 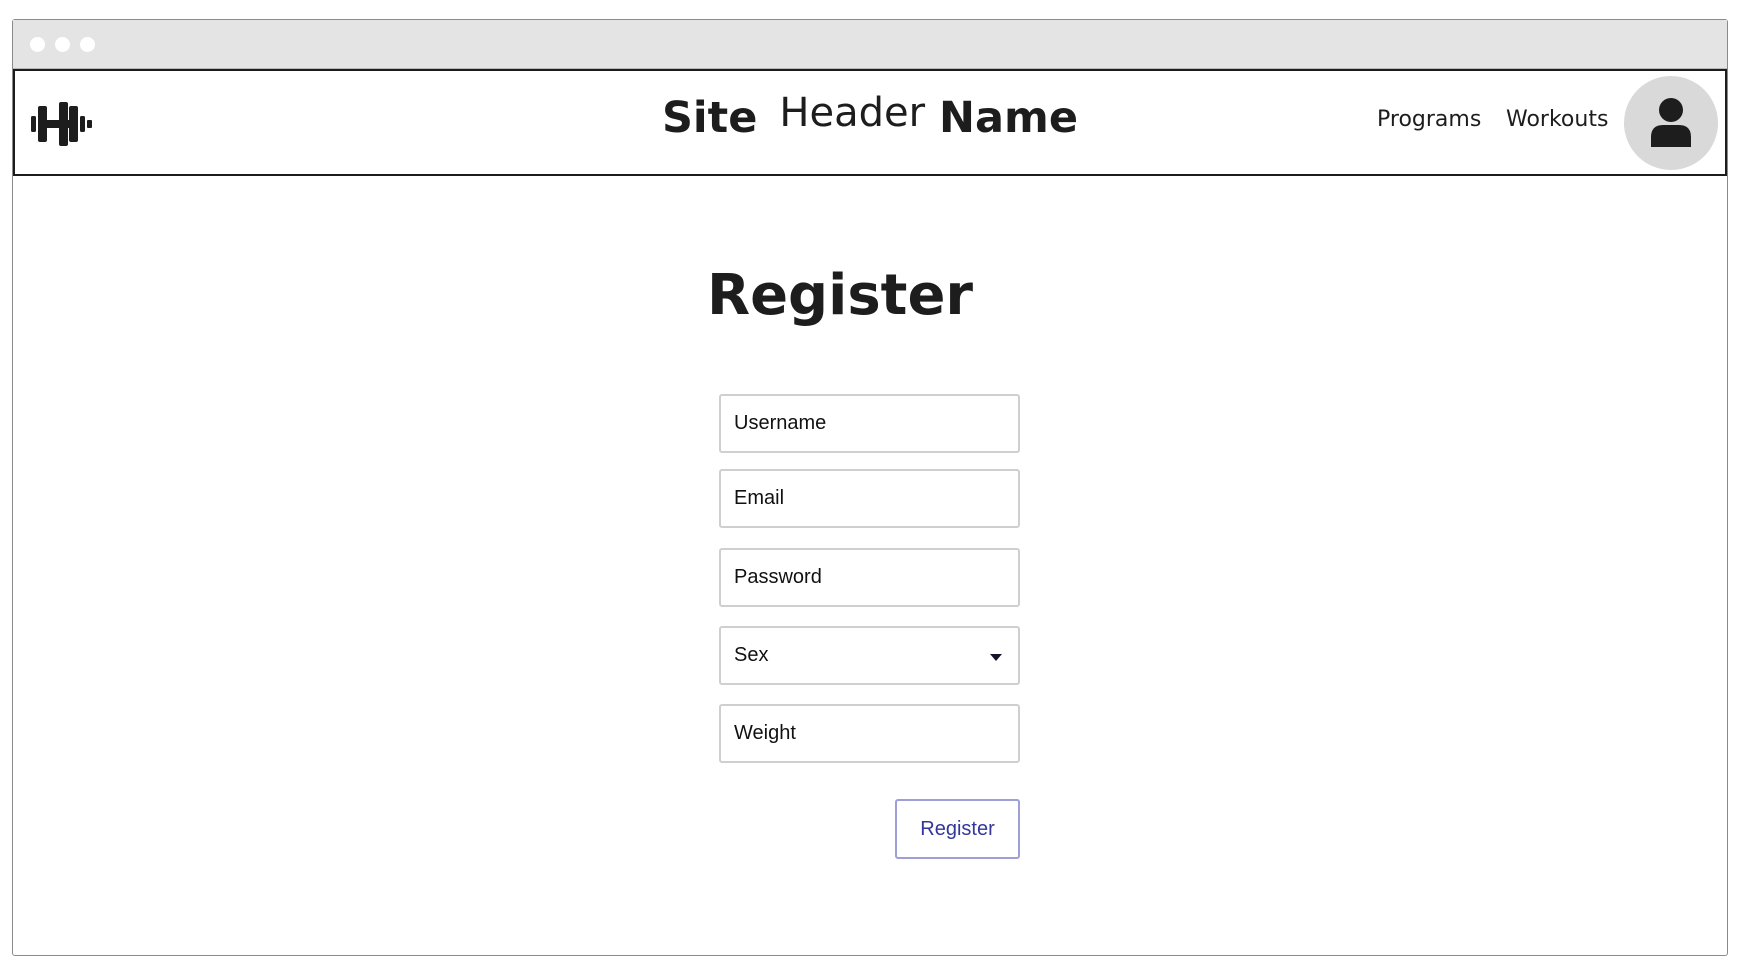 What do you see at coordinates (840, 295) in the screenshot?
I see `page-title-text: Register` at bounding box center [840, 295].